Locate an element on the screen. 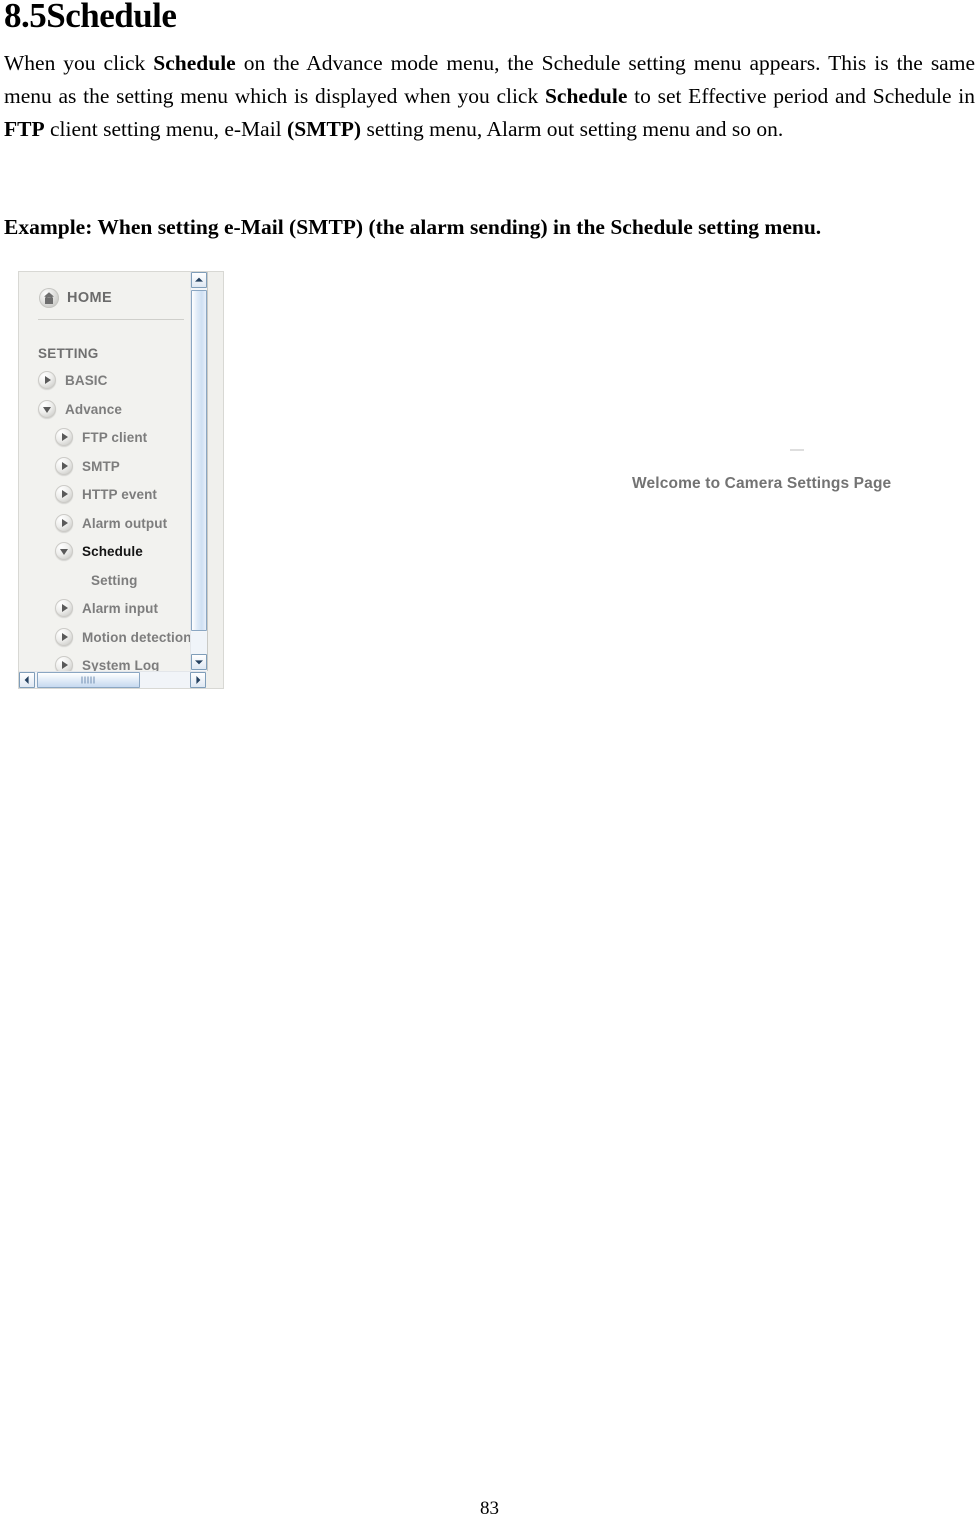 This screenshot has height=1526, width=979. sidebar-item-advance: Advance is located at coordinates (80, 409).